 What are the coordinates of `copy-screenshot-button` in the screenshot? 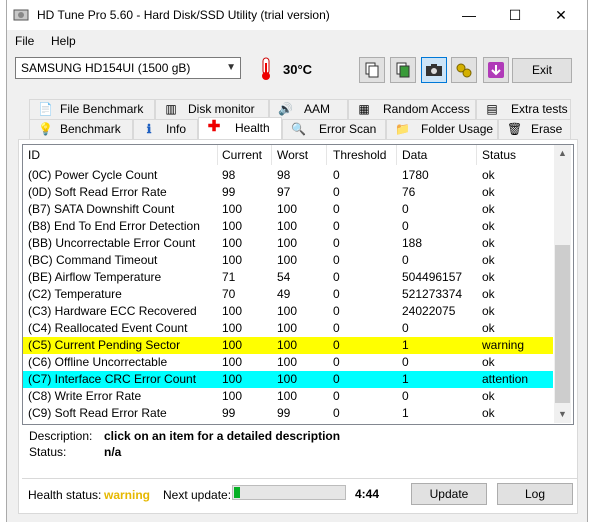 It's located at (403, 70).